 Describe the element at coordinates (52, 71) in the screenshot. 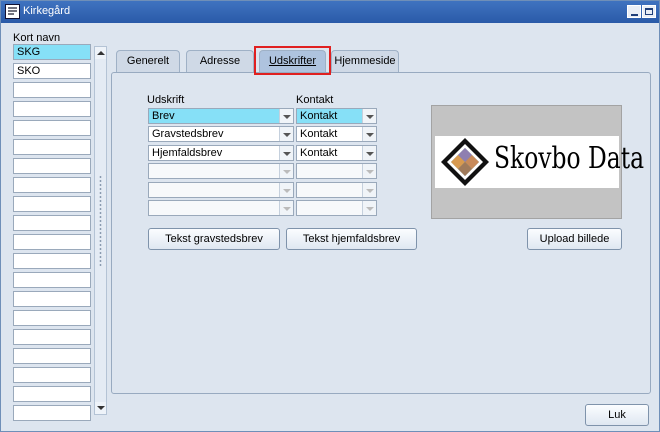

I see `list-item: SKO` at that location.